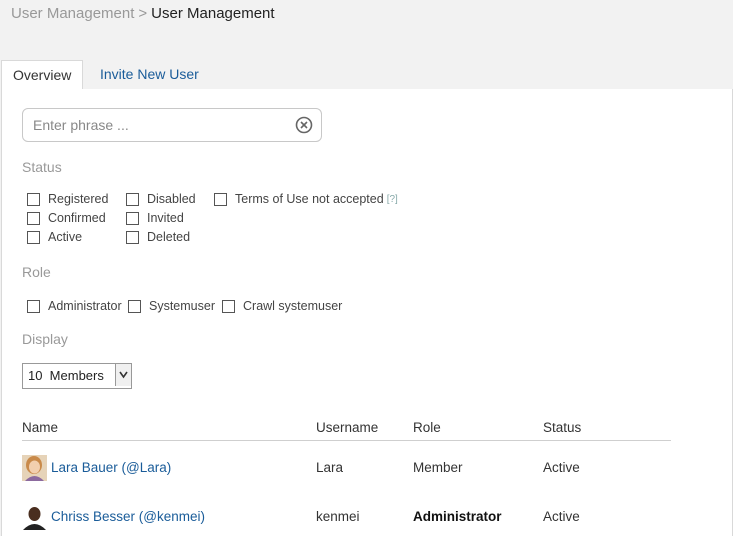 The height and width of the screenshot is (536, 733). I want to click on user-name-link: Chriss Besser (@kenmei), so click(128, 516).